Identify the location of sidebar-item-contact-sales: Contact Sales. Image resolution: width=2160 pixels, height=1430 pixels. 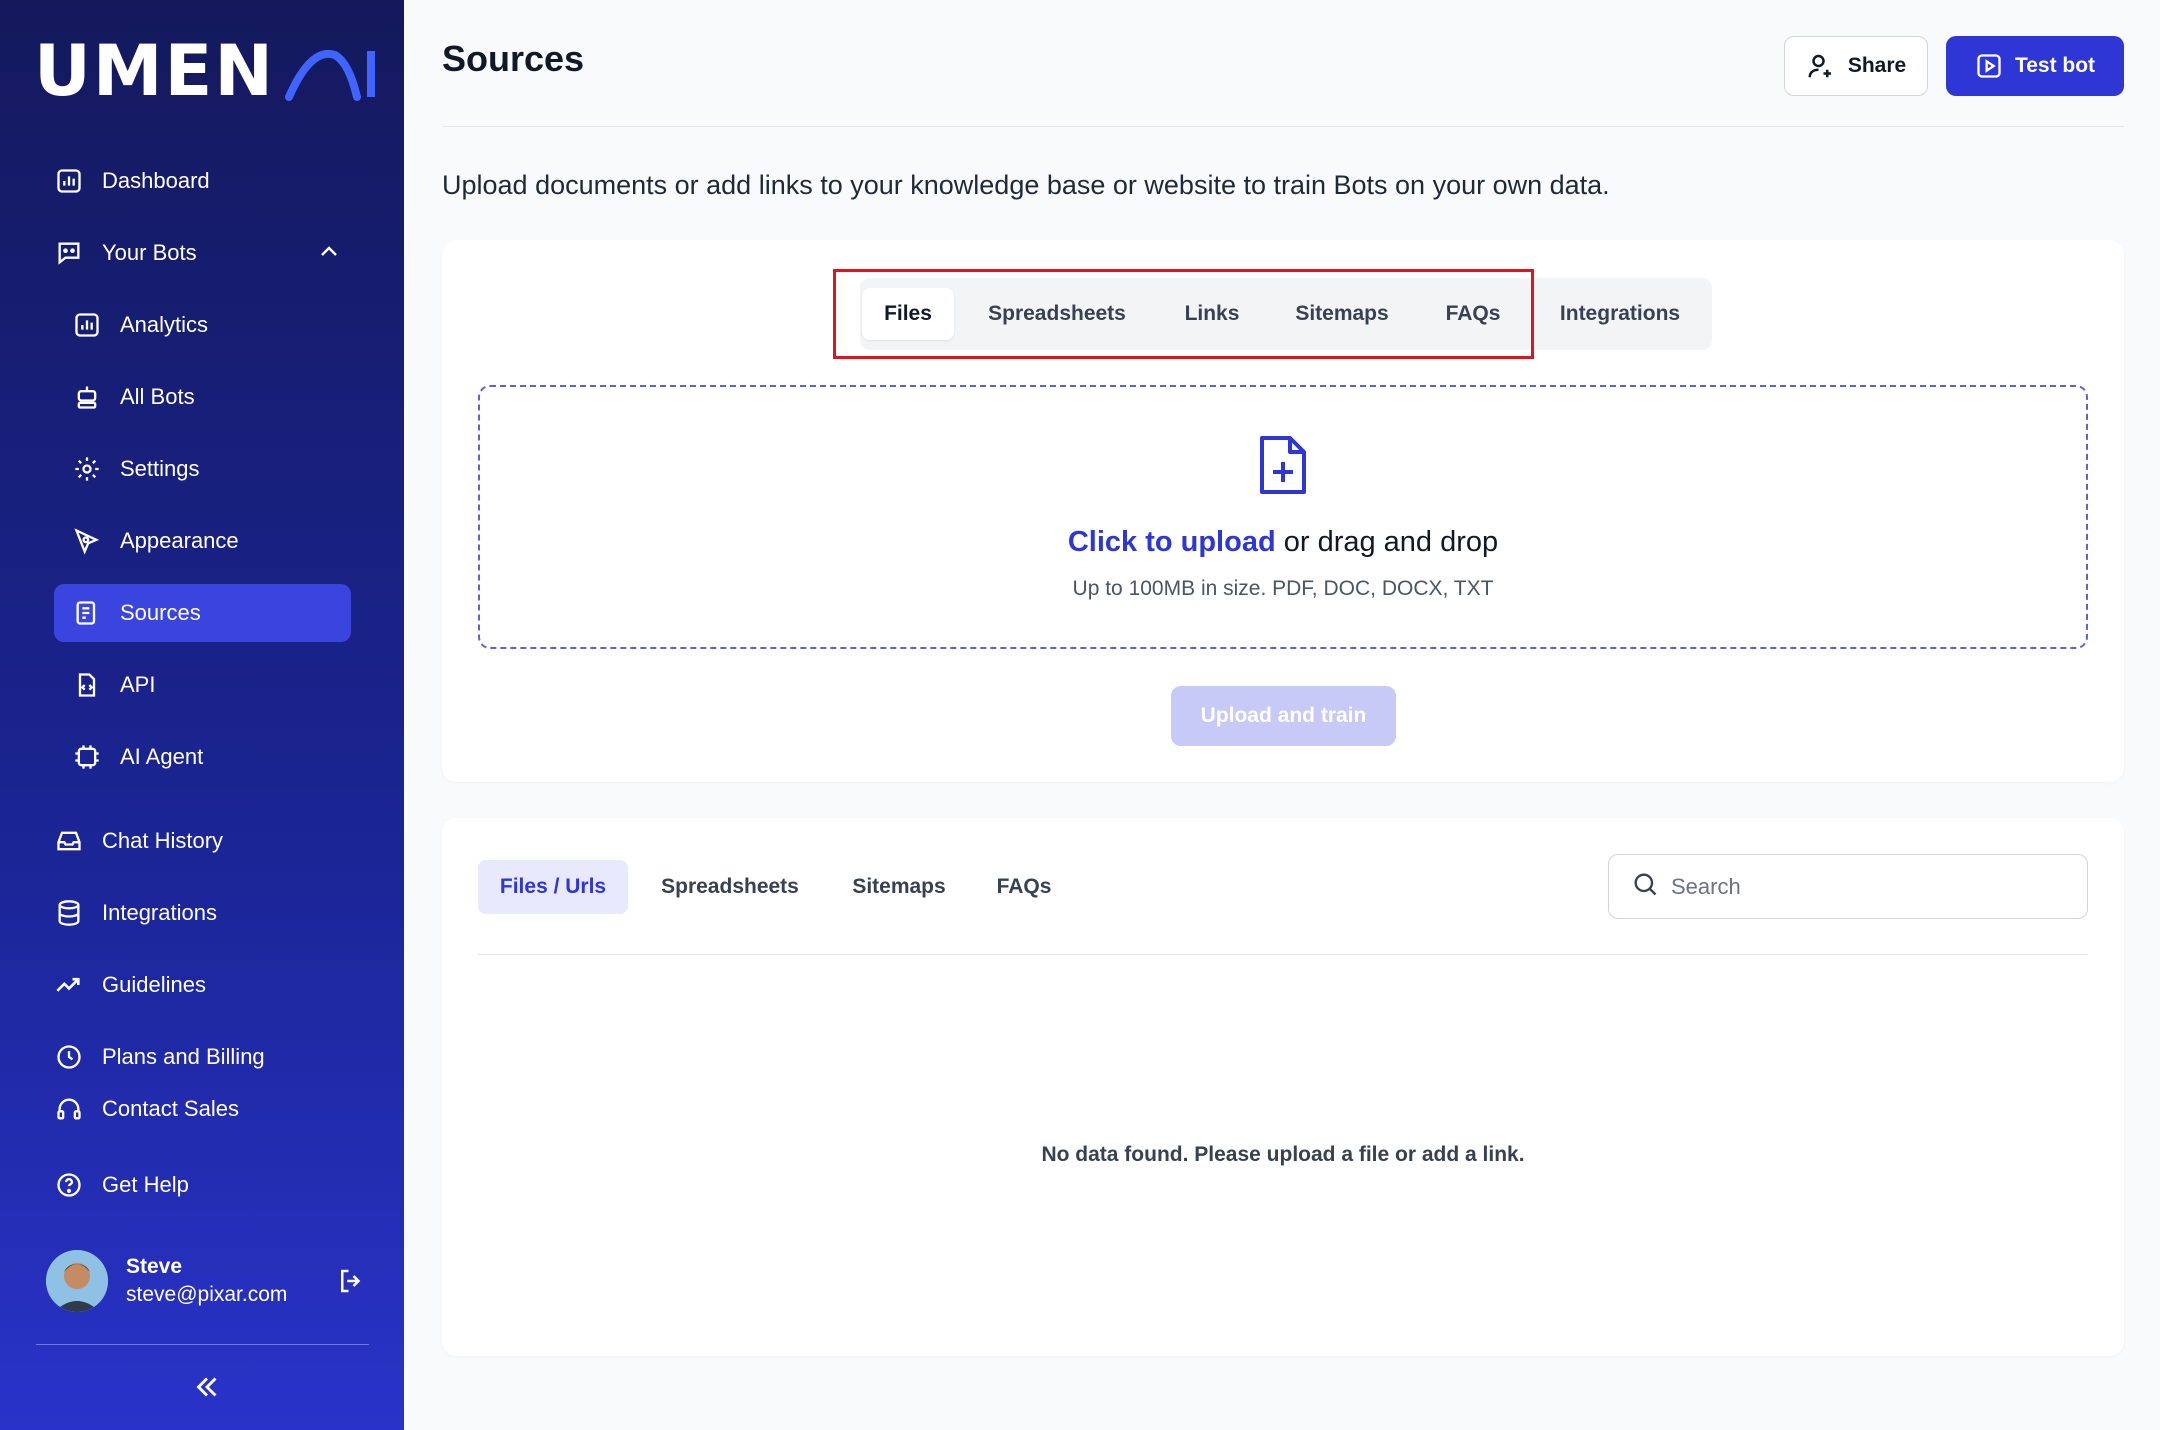
(202, 1109).